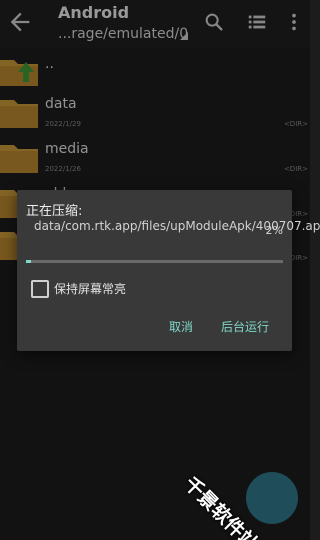  I want to click on watermark-logo, so click(272, 498).